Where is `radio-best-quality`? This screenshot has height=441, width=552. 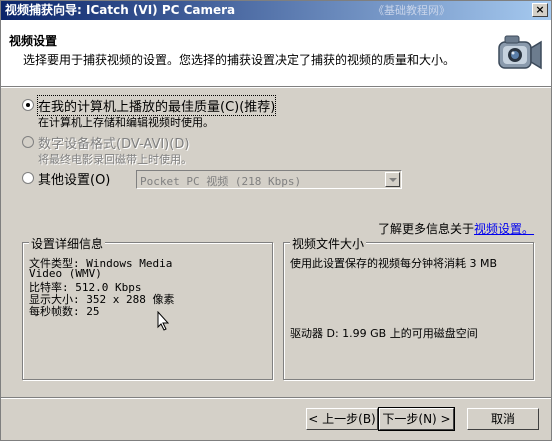
radio-best-quality is located at coordinates (28, 105).